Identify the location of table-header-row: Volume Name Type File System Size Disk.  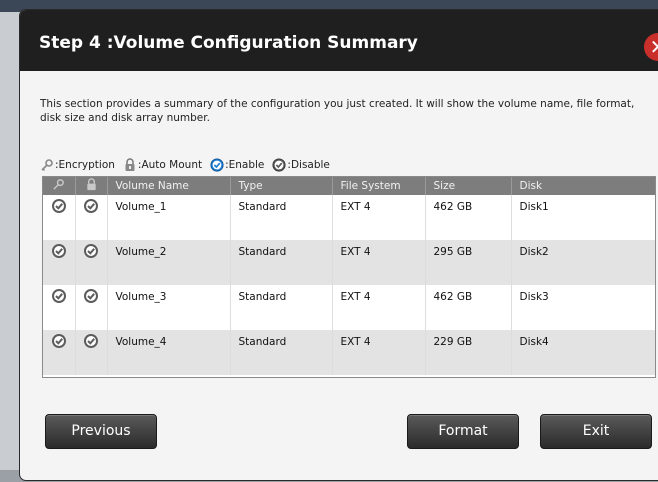
(349, 186).